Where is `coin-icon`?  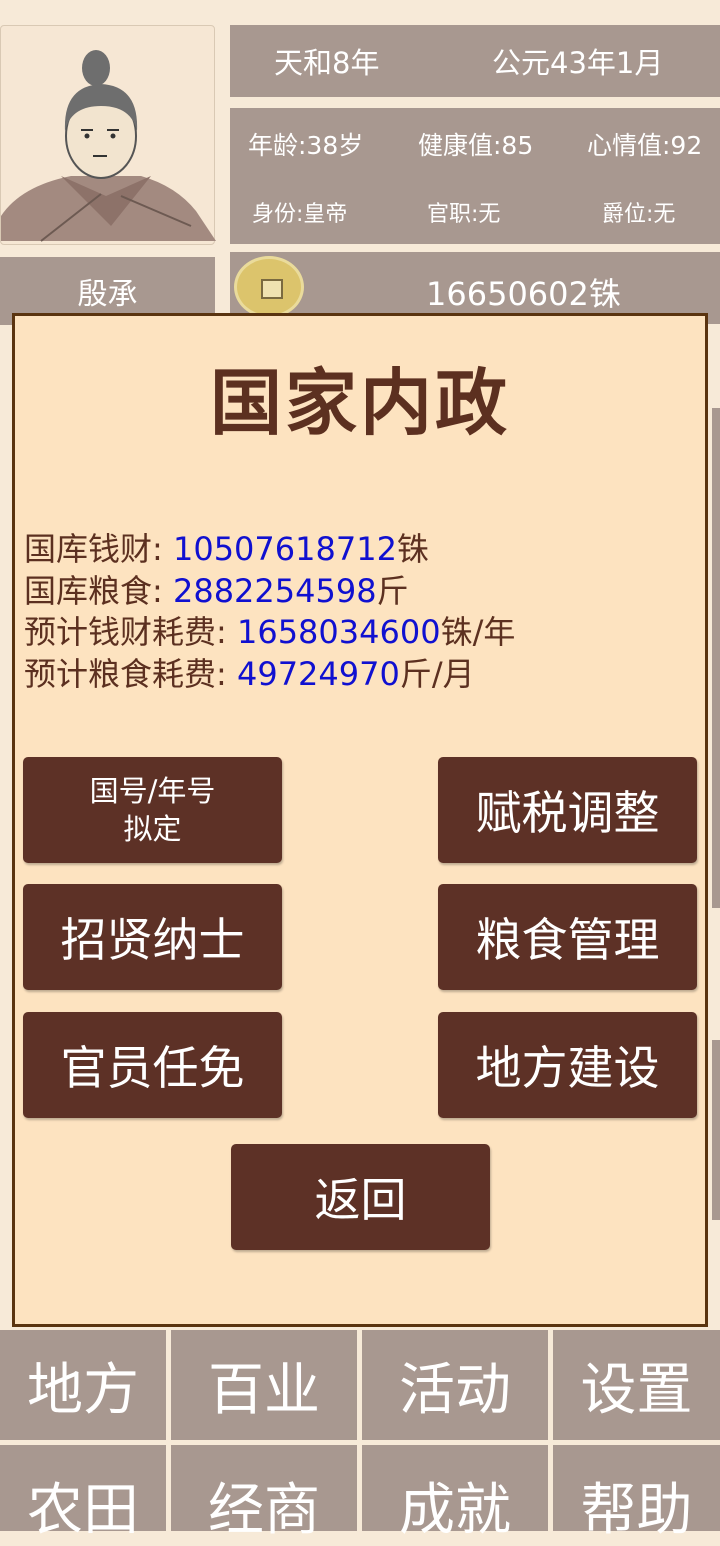 coin-icon is located at coordinates (269, 287).